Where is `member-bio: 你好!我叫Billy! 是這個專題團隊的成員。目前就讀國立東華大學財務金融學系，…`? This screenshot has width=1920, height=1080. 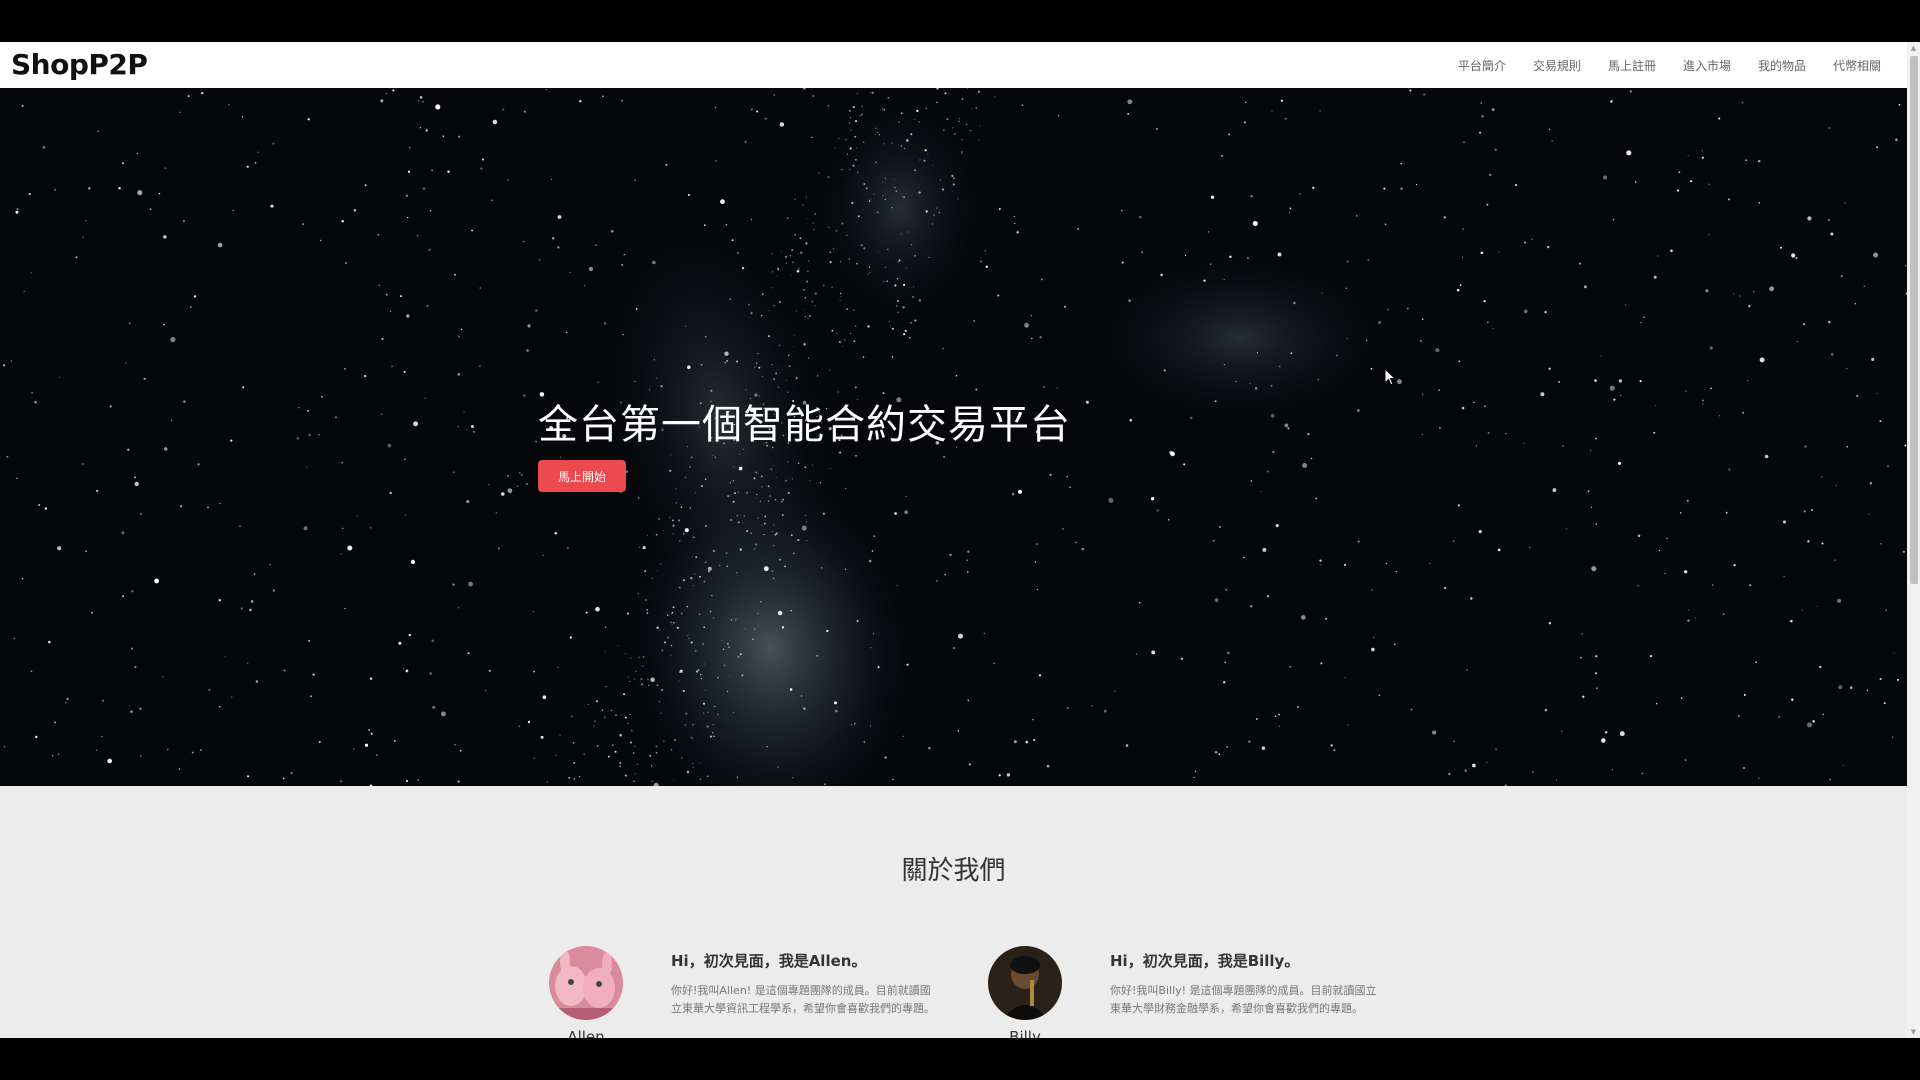 member-bio: 你好!我叫Billy! 是這個專題團隊的成員。目前就讀國立東華大學財務金融學系，… is located at coordinates (1243, 999).